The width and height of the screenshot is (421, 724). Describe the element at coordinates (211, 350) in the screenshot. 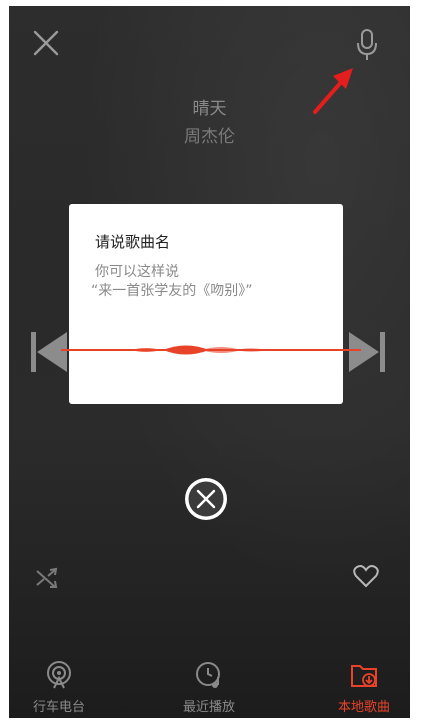

I see `voice-waveform` at that location.